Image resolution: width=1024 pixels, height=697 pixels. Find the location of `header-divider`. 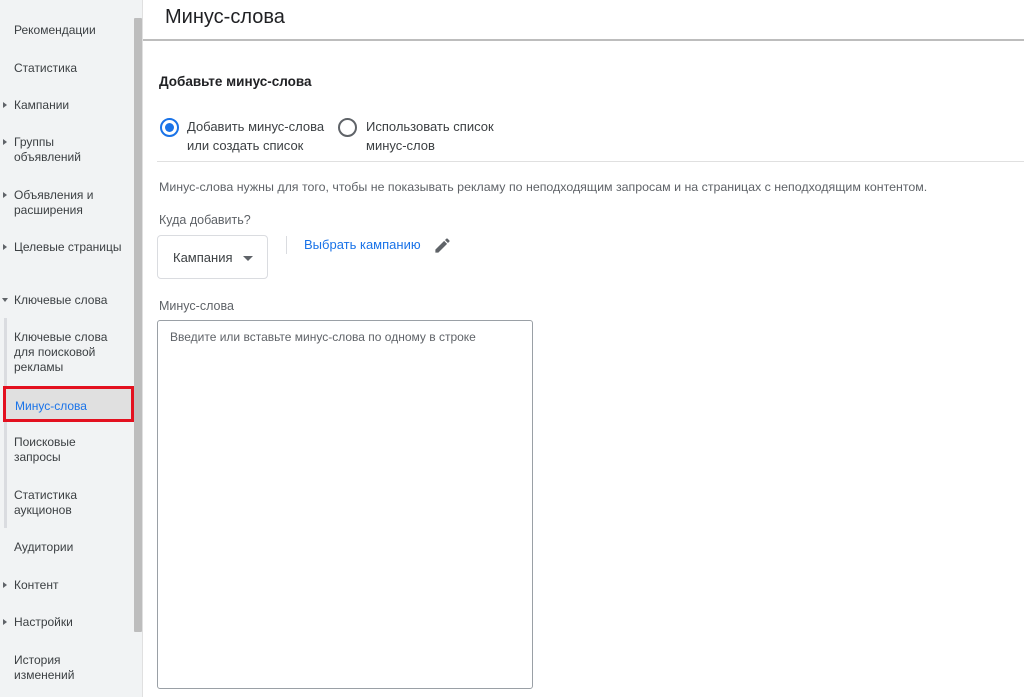

header-divider is located at coordinates (583, 40).